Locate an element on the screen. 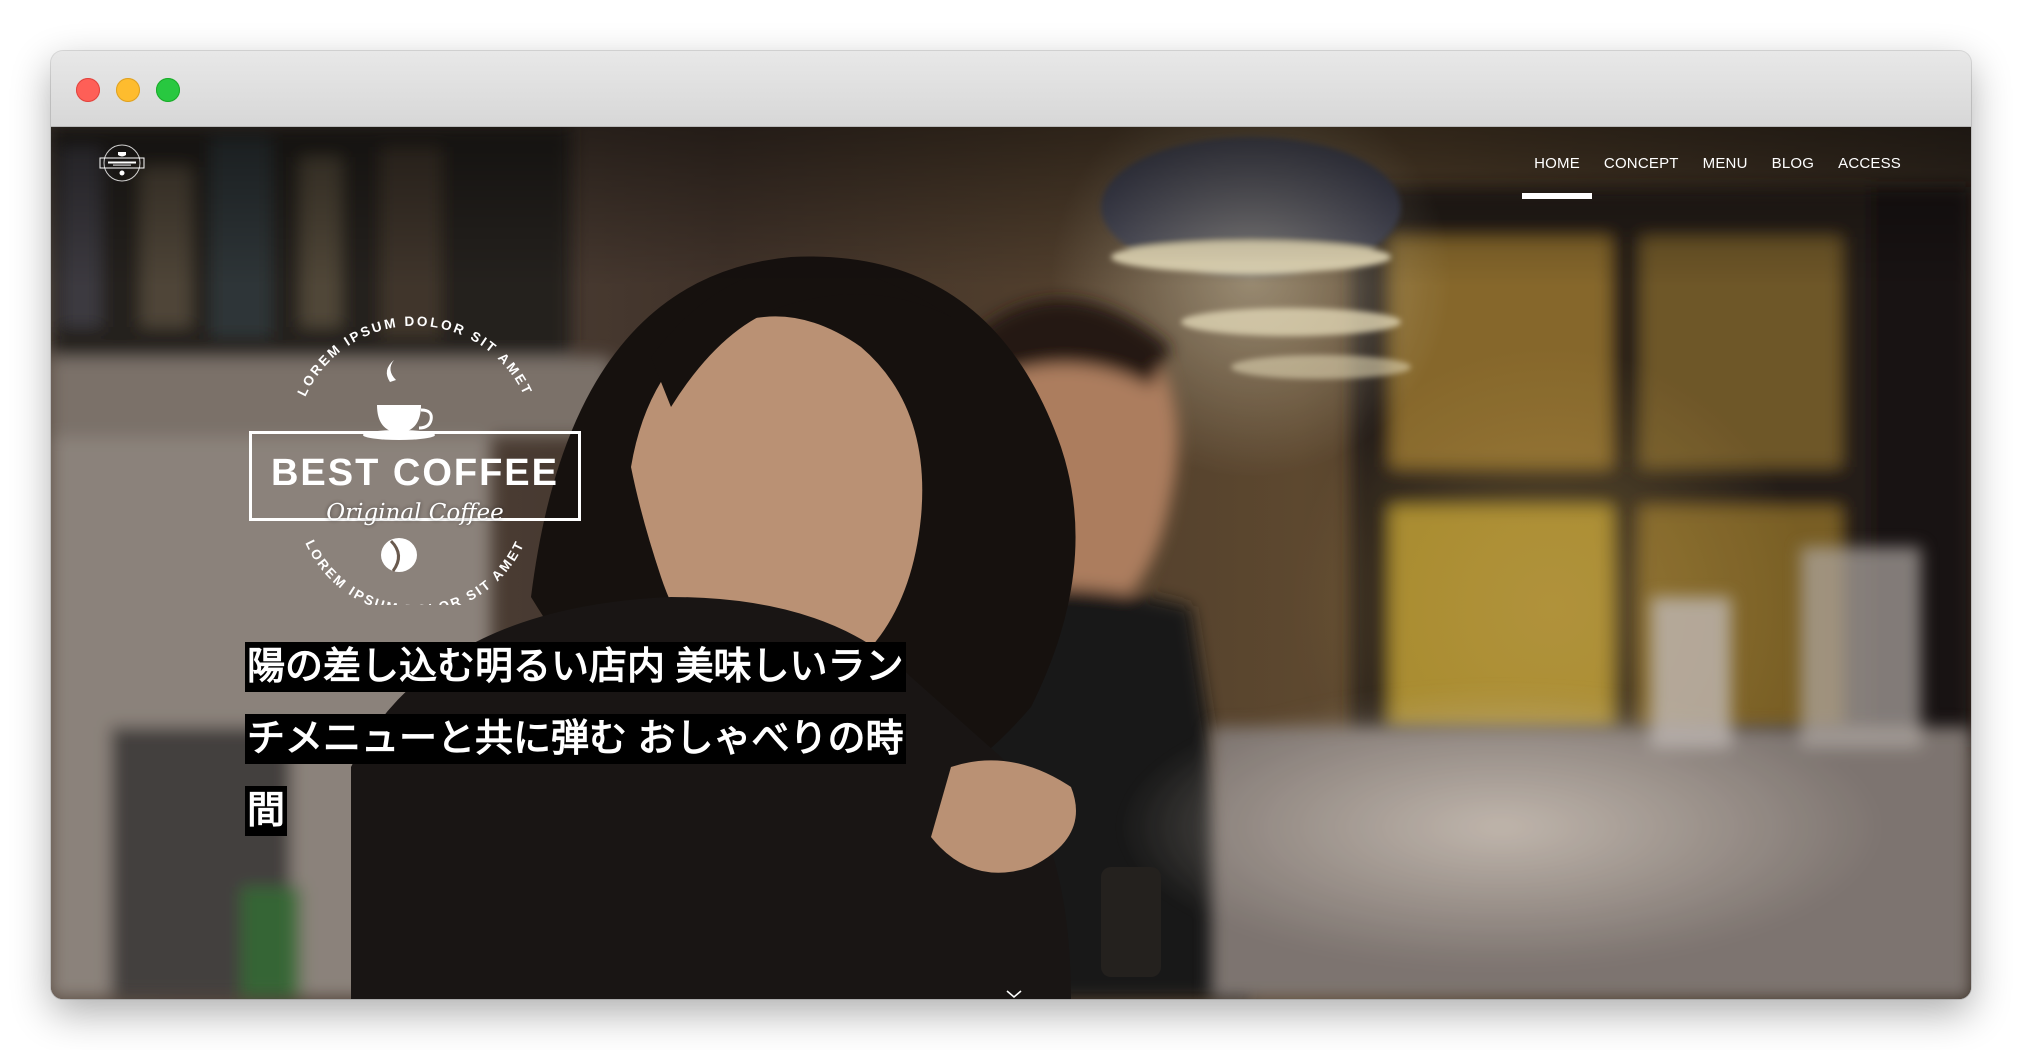 The image size is (2022, 1050). tagline-line-1: 陽の差し込む明るい店内 美味しいラン is located at coordinates (575, 667).